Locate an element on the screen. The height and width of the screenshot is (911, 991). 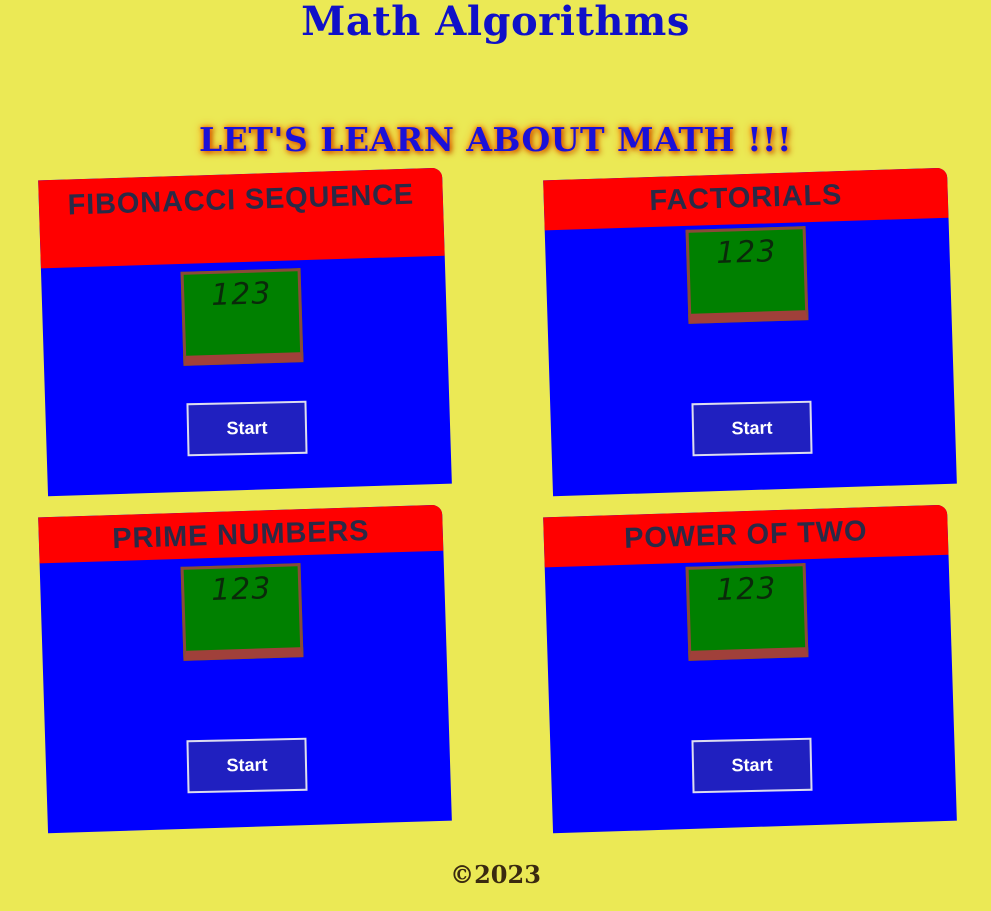
start-button-fibonacci: Start is located at coordinates (247, 428).